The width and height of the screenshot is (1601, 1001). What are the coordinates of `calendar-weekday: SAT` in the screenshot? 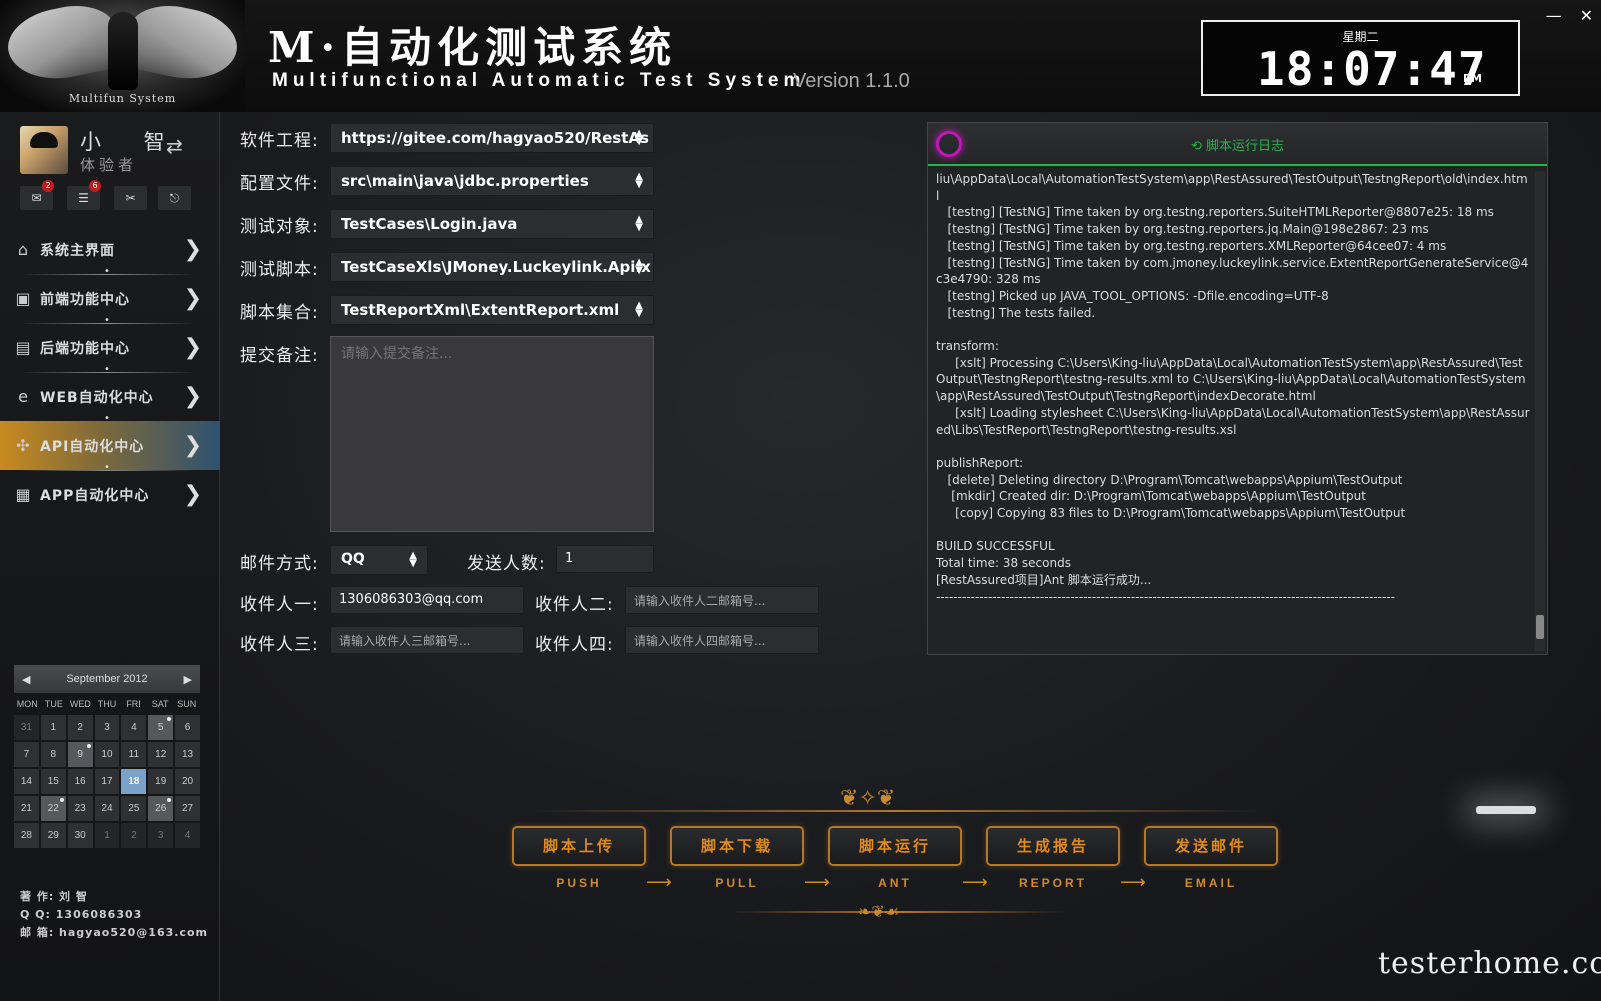 It's located at (160, 704).